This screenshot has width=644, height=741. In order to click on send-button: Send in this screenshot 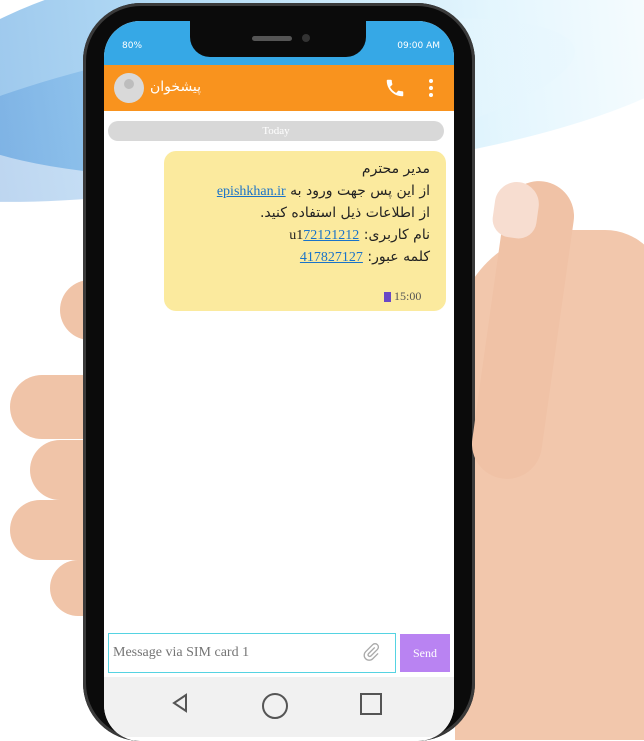, I will do `click(425, 653)`.